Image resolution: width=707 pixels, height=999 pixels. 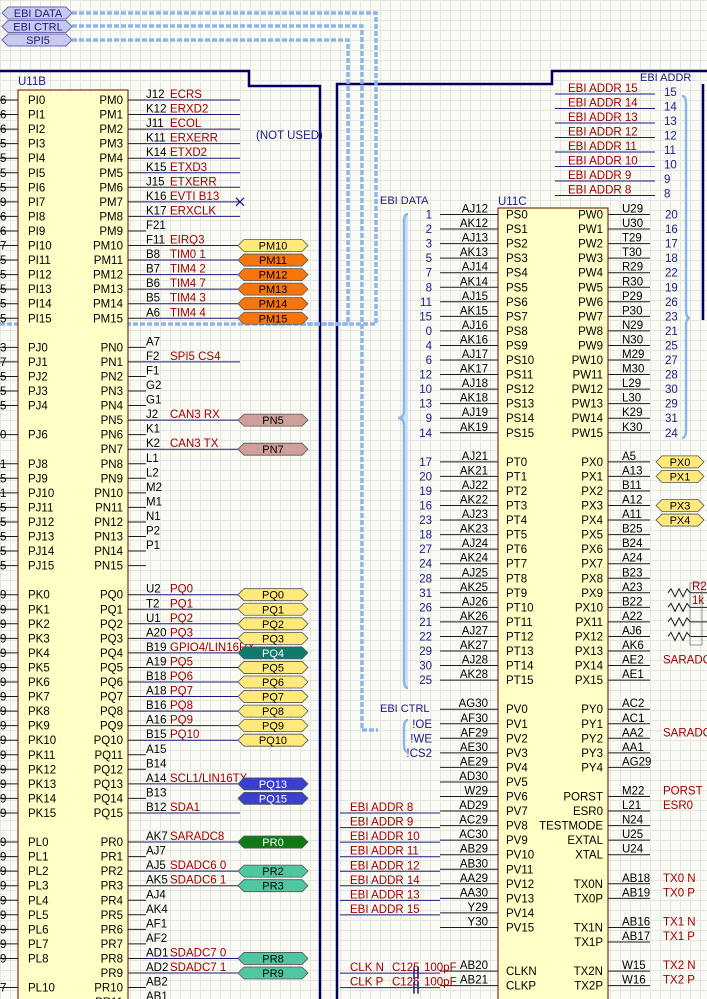 What do you see at coordinates (474, 501) in the screenshot?
I see `u11c-left-pin-number: AK22` at bounding box center [474, 501].